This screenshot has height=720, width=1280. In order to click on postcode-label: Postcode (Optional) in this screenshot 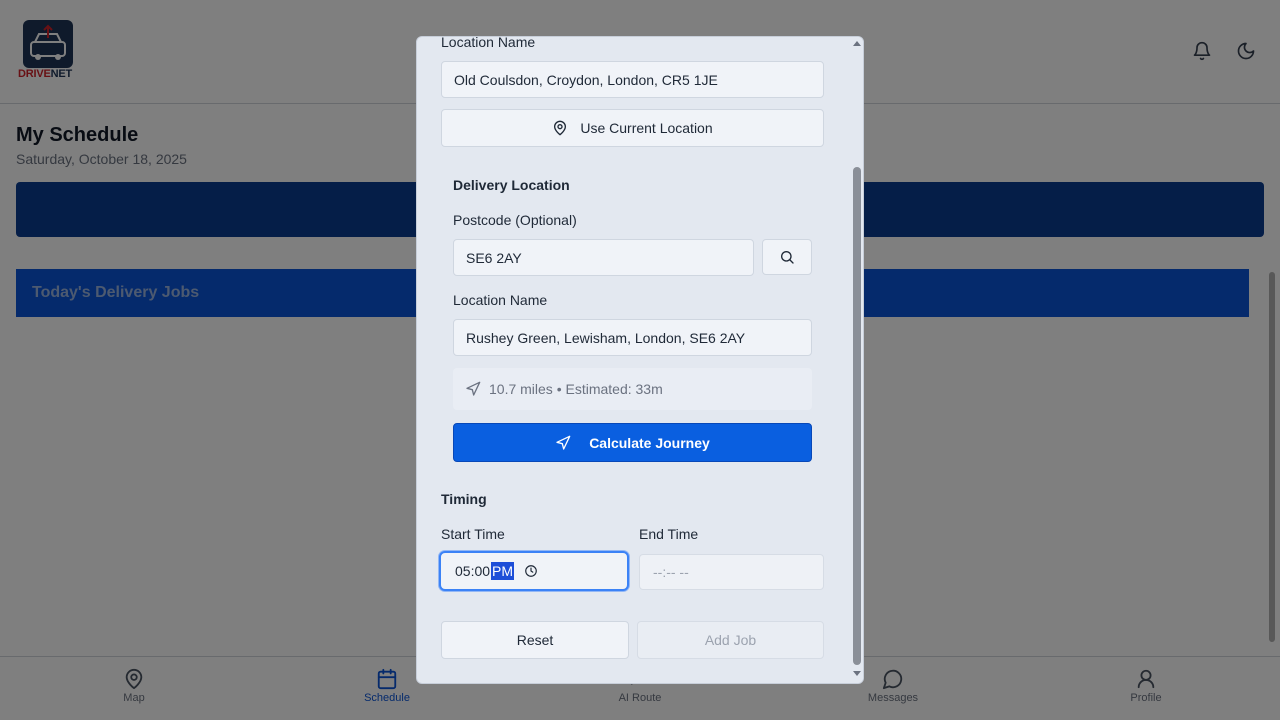, I will do `click(515, 220)`.